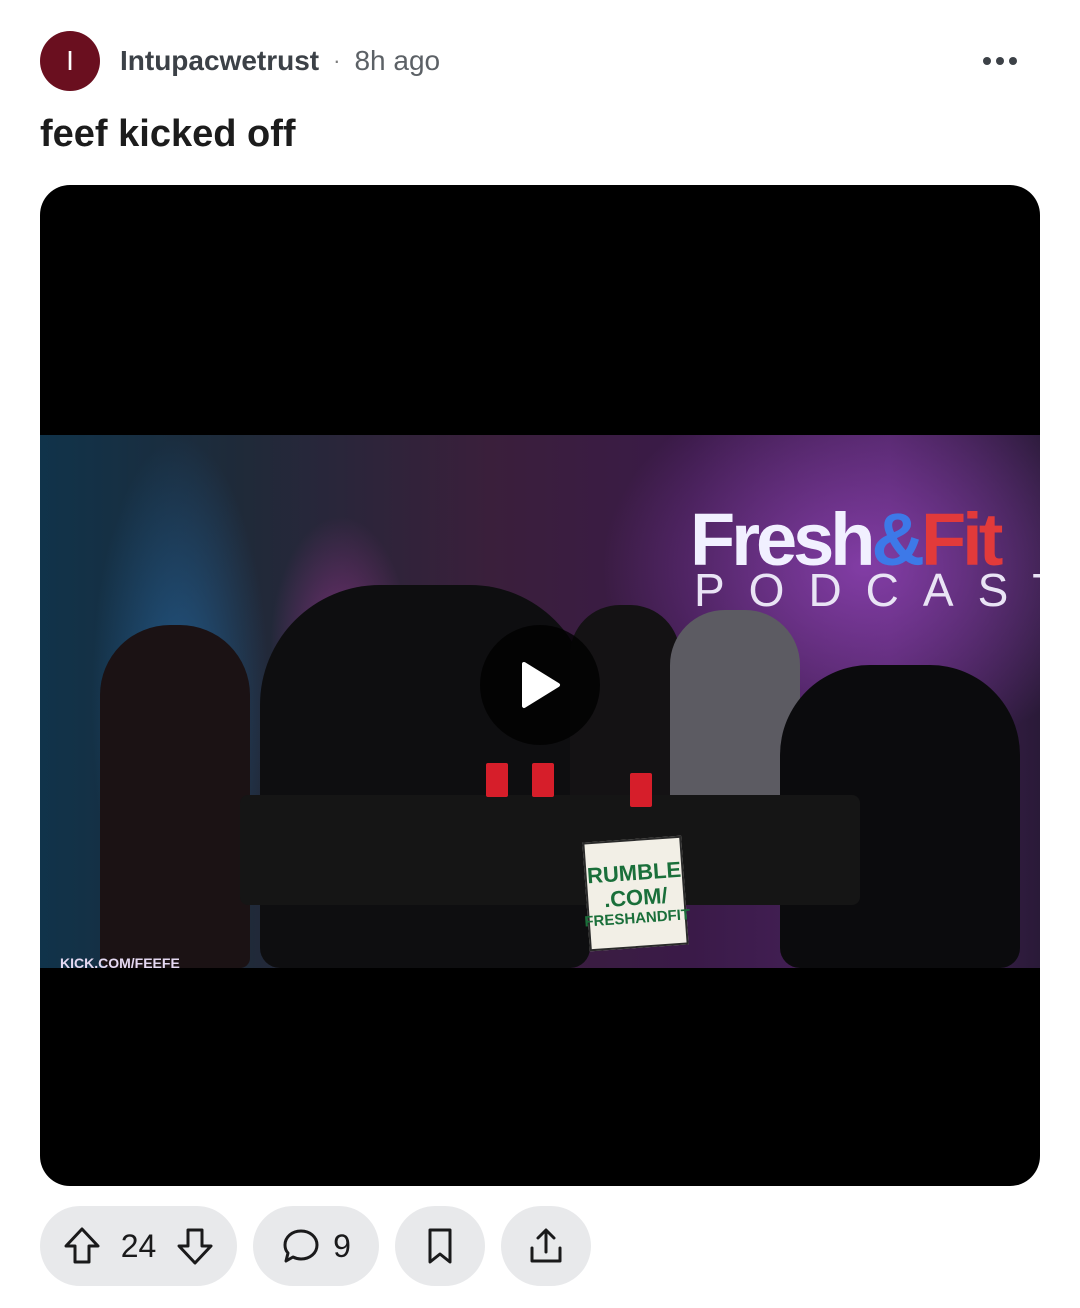  I want to click on avatar: I, so click(70, 61).